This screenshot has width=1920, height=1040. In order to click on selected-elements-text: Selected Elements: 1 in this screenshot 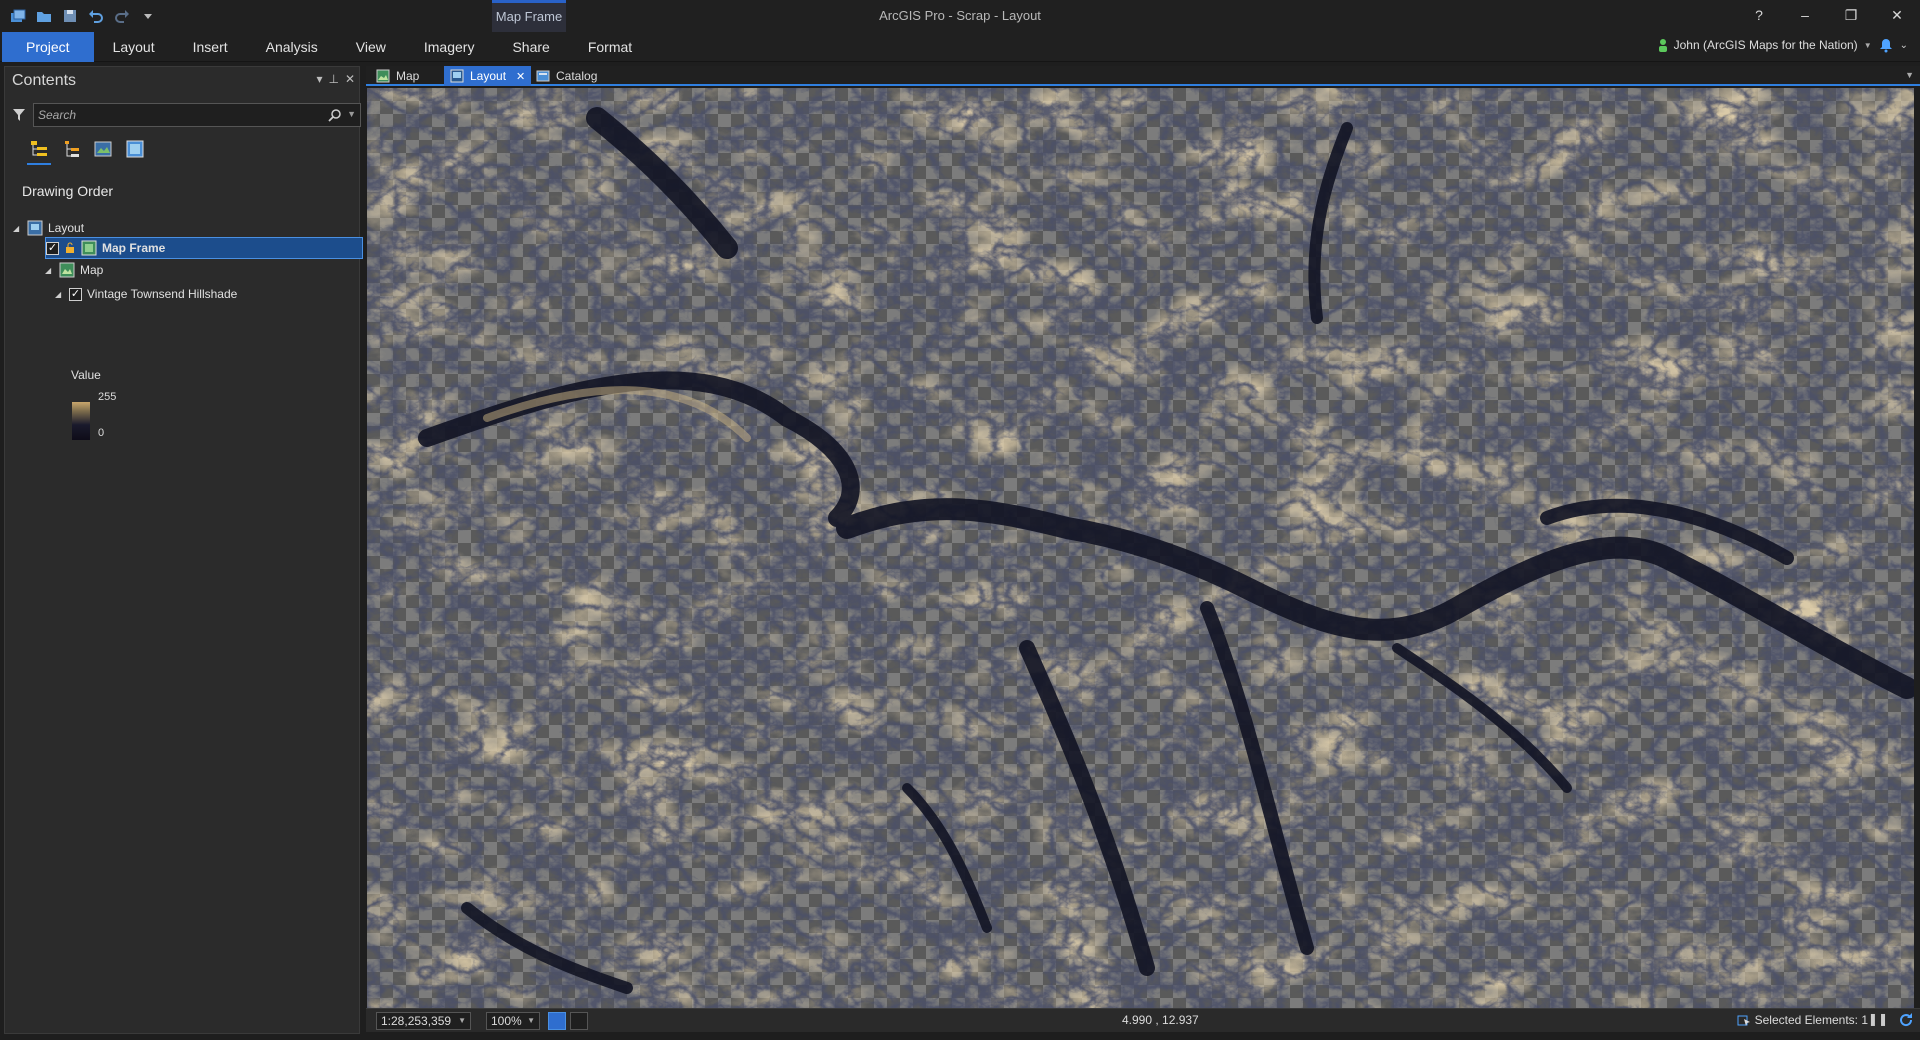, I will do `click(1811, 1020)`.